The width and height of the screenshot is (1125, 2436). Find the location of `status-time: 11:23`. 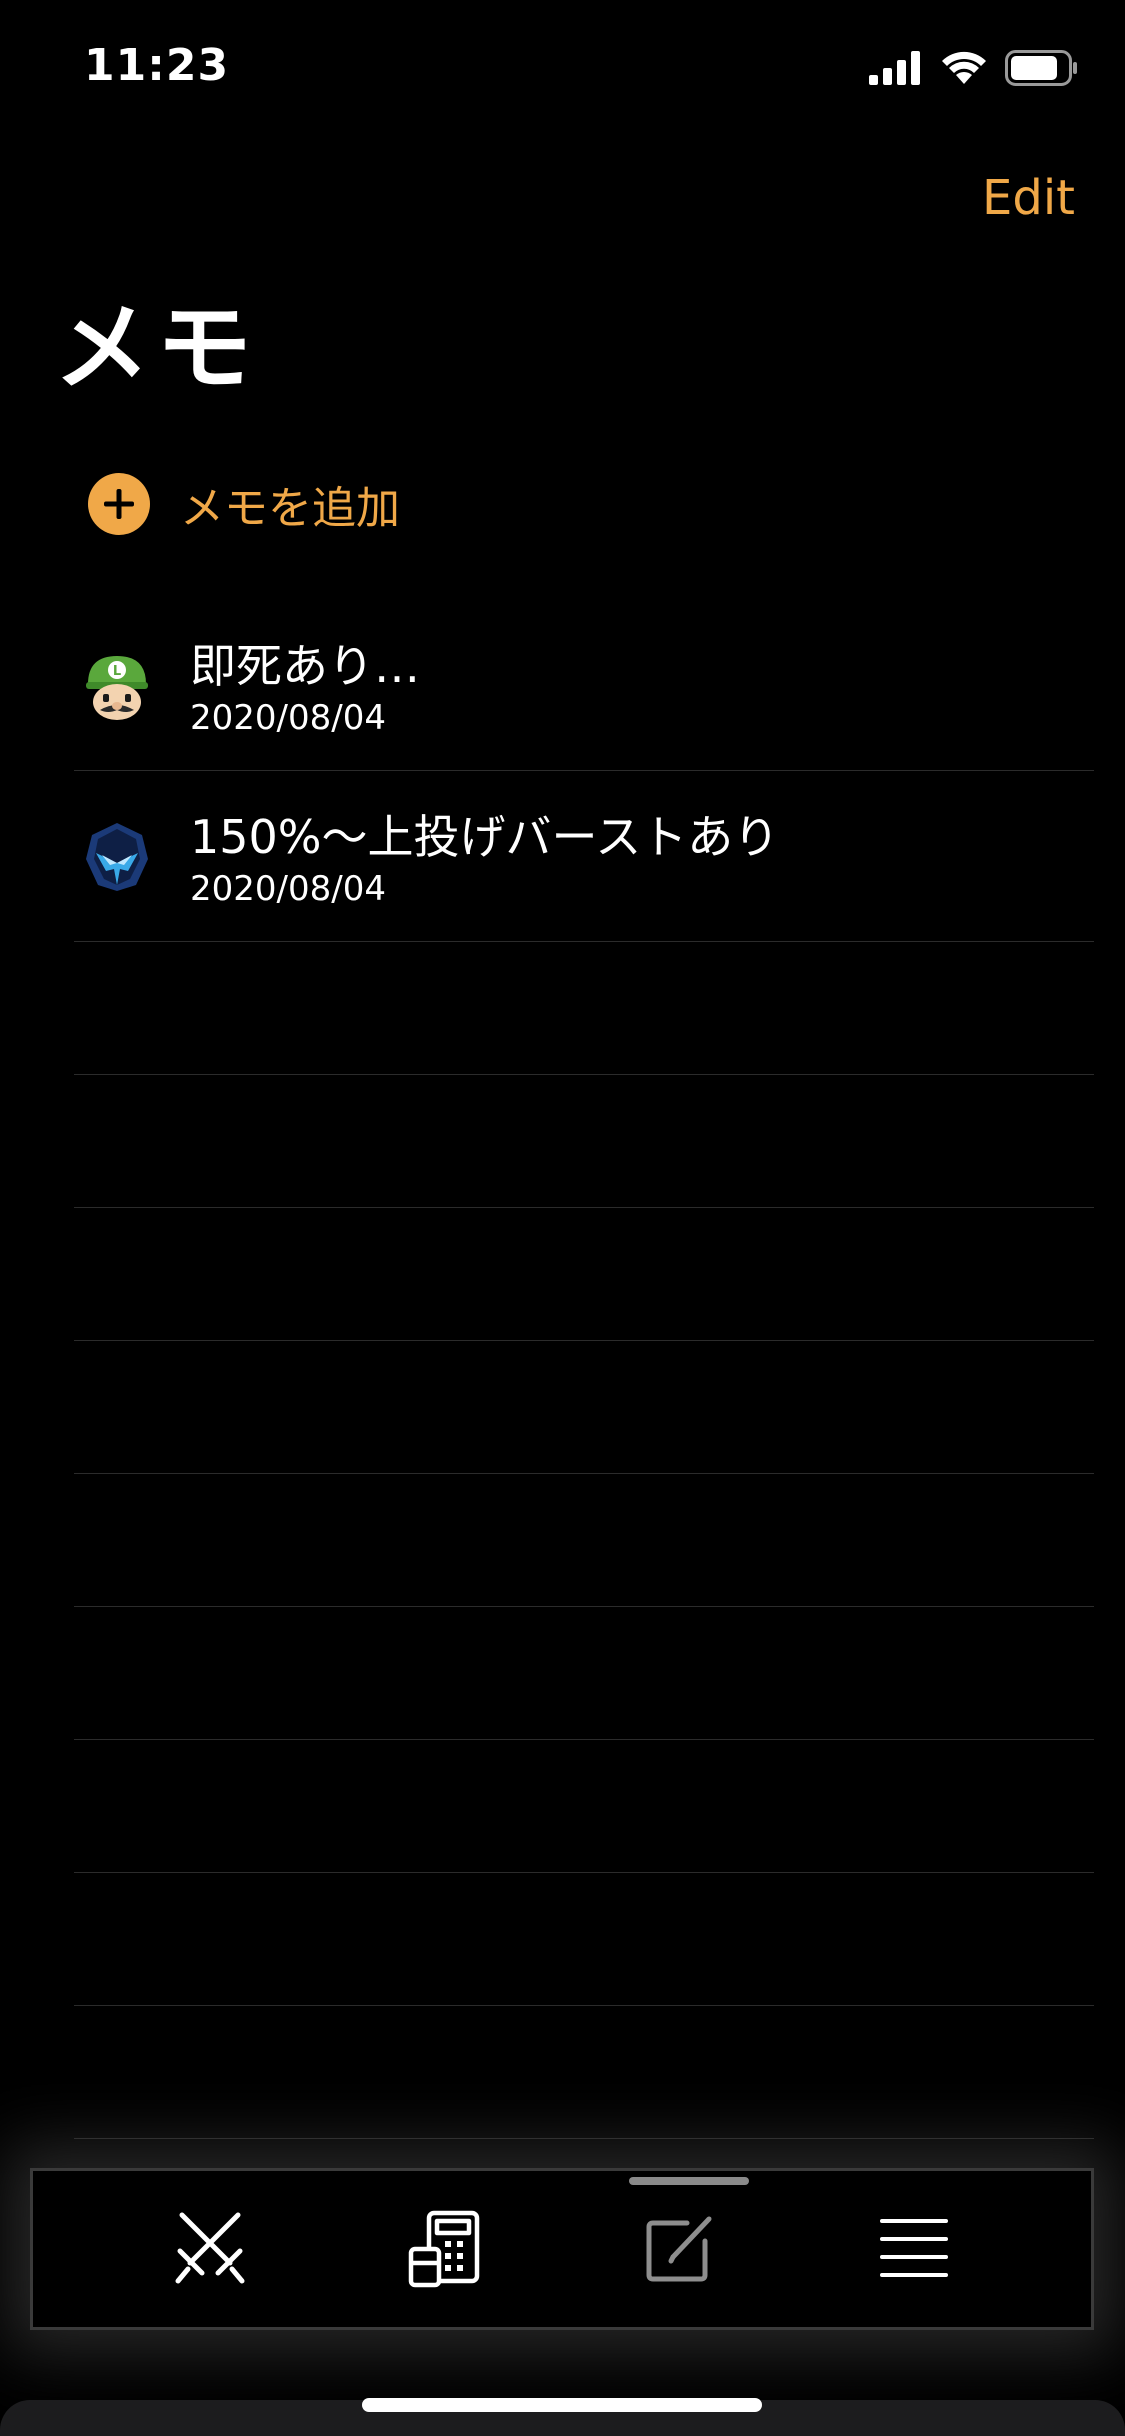

status-time: 11:23 is located at coordinates (157, 65).